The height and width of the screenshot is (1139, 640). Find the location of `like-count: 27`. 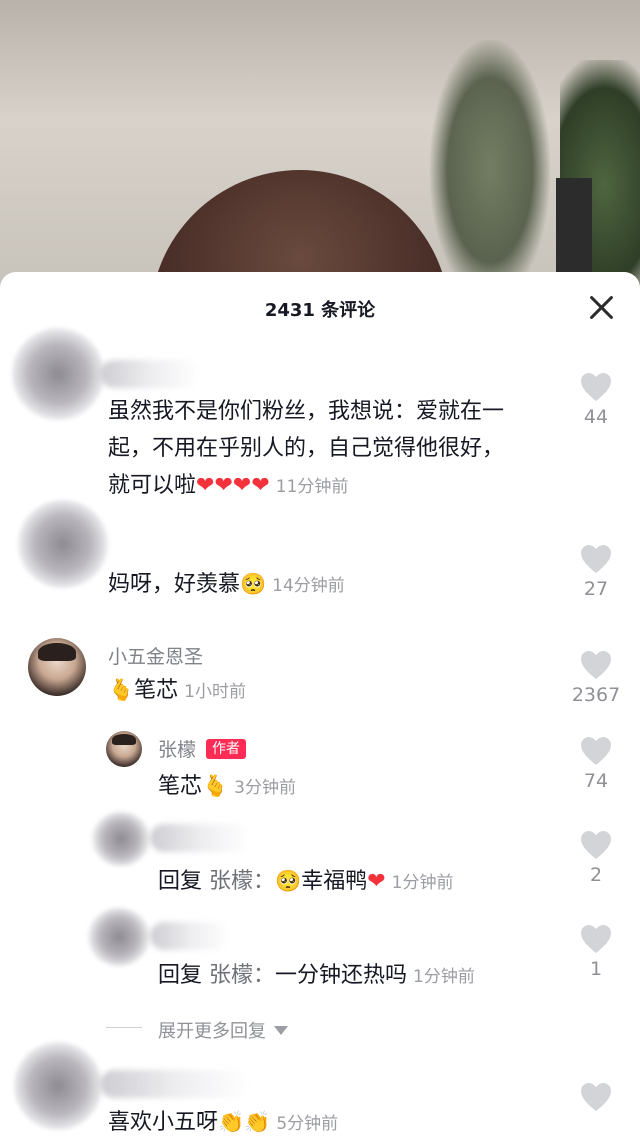

like-count: 27 is located at coordinates (596, 589).